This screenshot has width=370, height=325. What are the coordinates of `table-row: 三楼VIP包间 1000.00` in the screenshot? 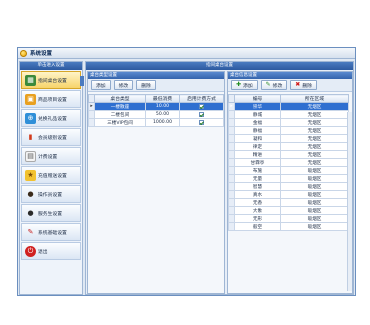 It's located at (156, 122).